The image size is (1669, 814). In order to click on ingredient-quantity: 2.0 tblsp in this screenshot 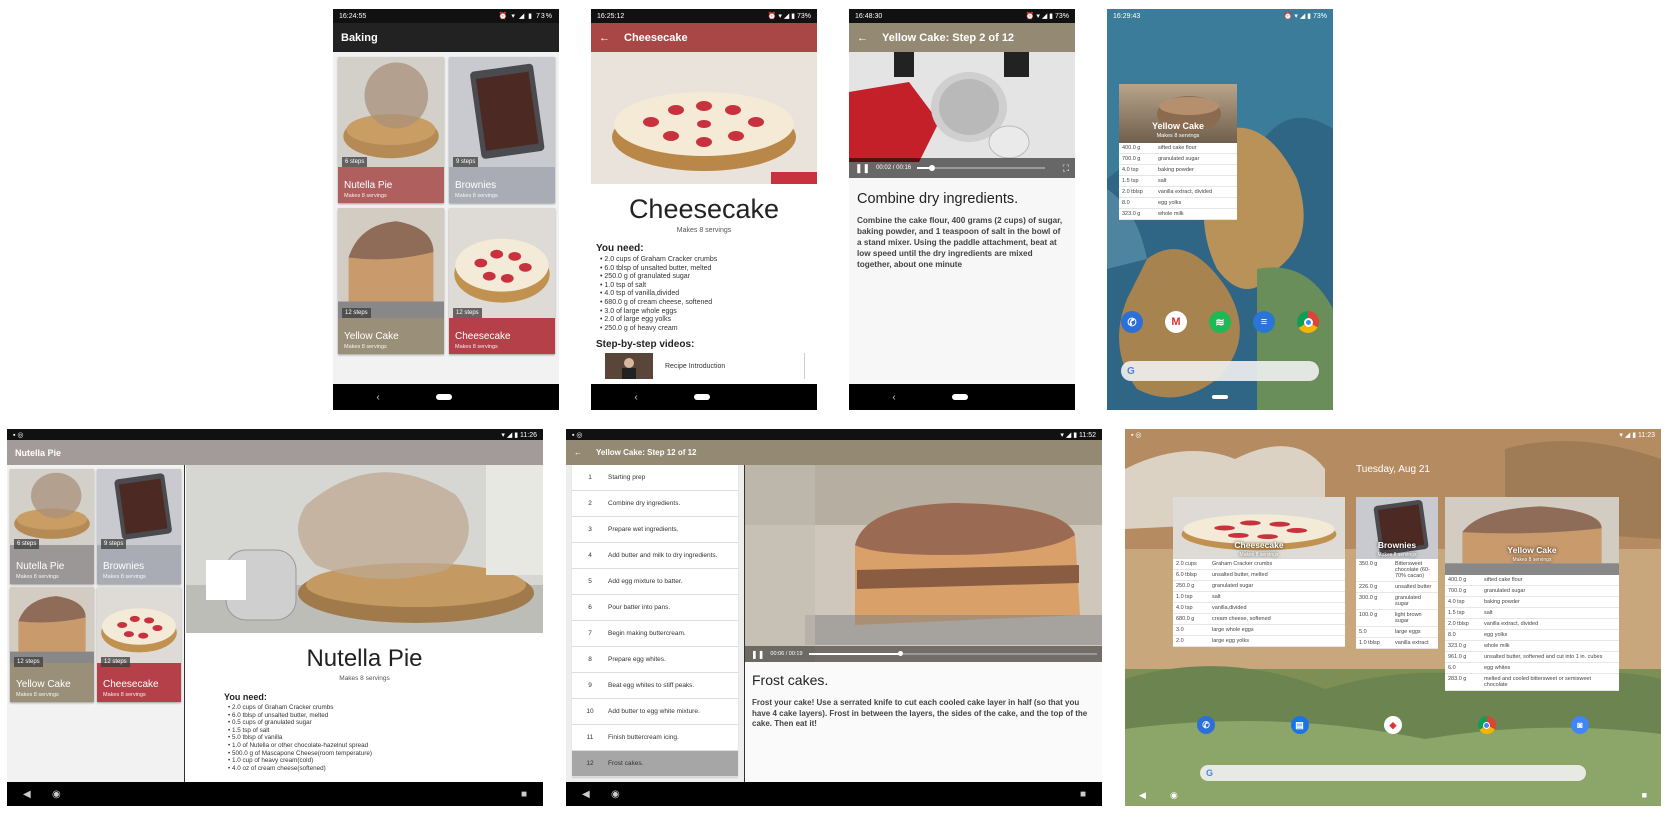, I will do `click(1458, 624)`.